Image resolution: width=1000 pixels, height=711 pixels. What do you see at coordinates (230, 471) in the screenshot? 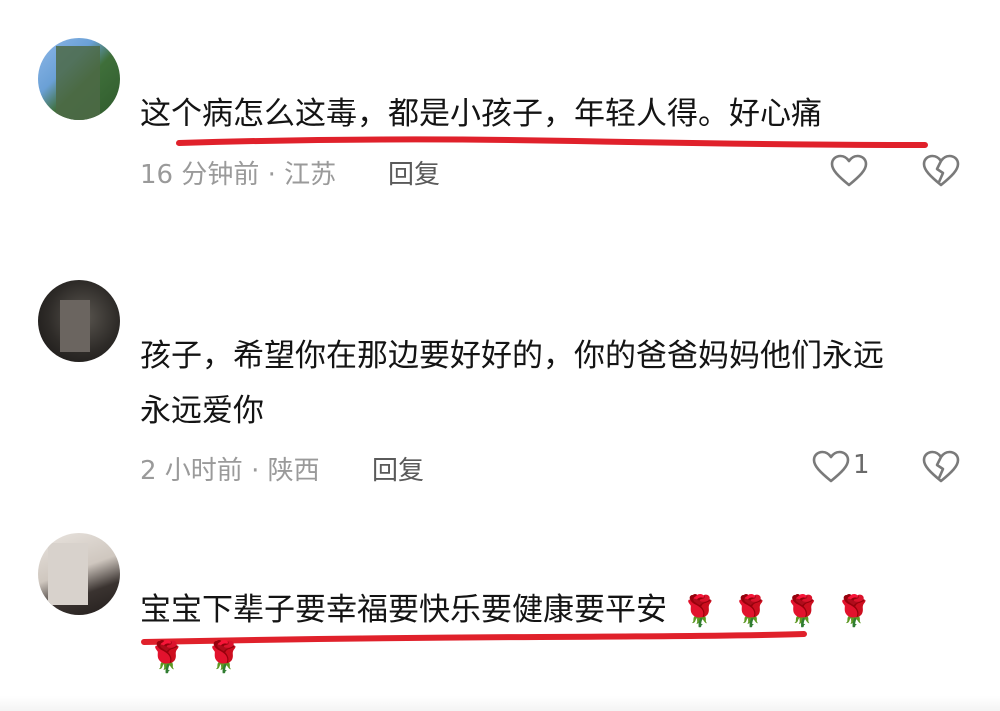
I see `comment-time-location: 2 小时前 · 陕西` at bounding box center [230, 471].